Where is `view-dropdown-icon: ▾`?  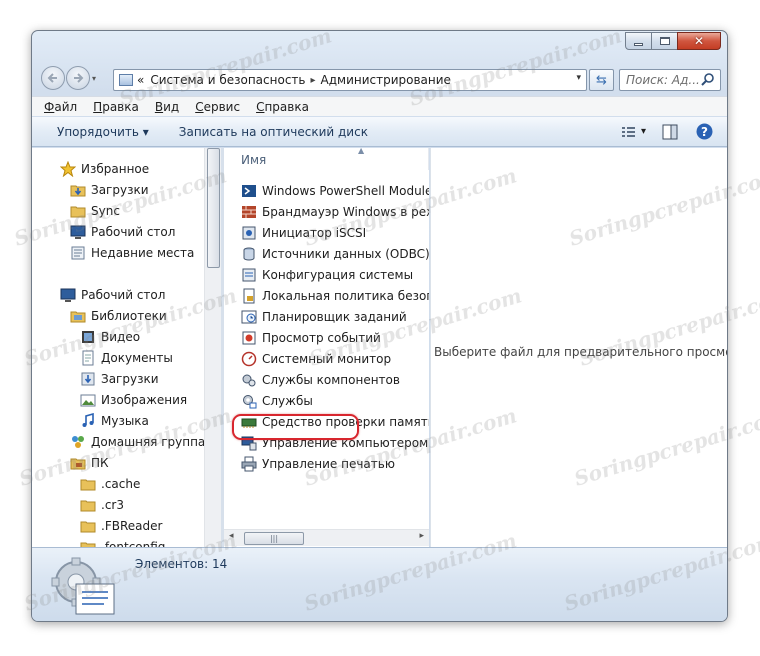
view-dropdown-icon: ▾ is located at coordinates (643, 131).